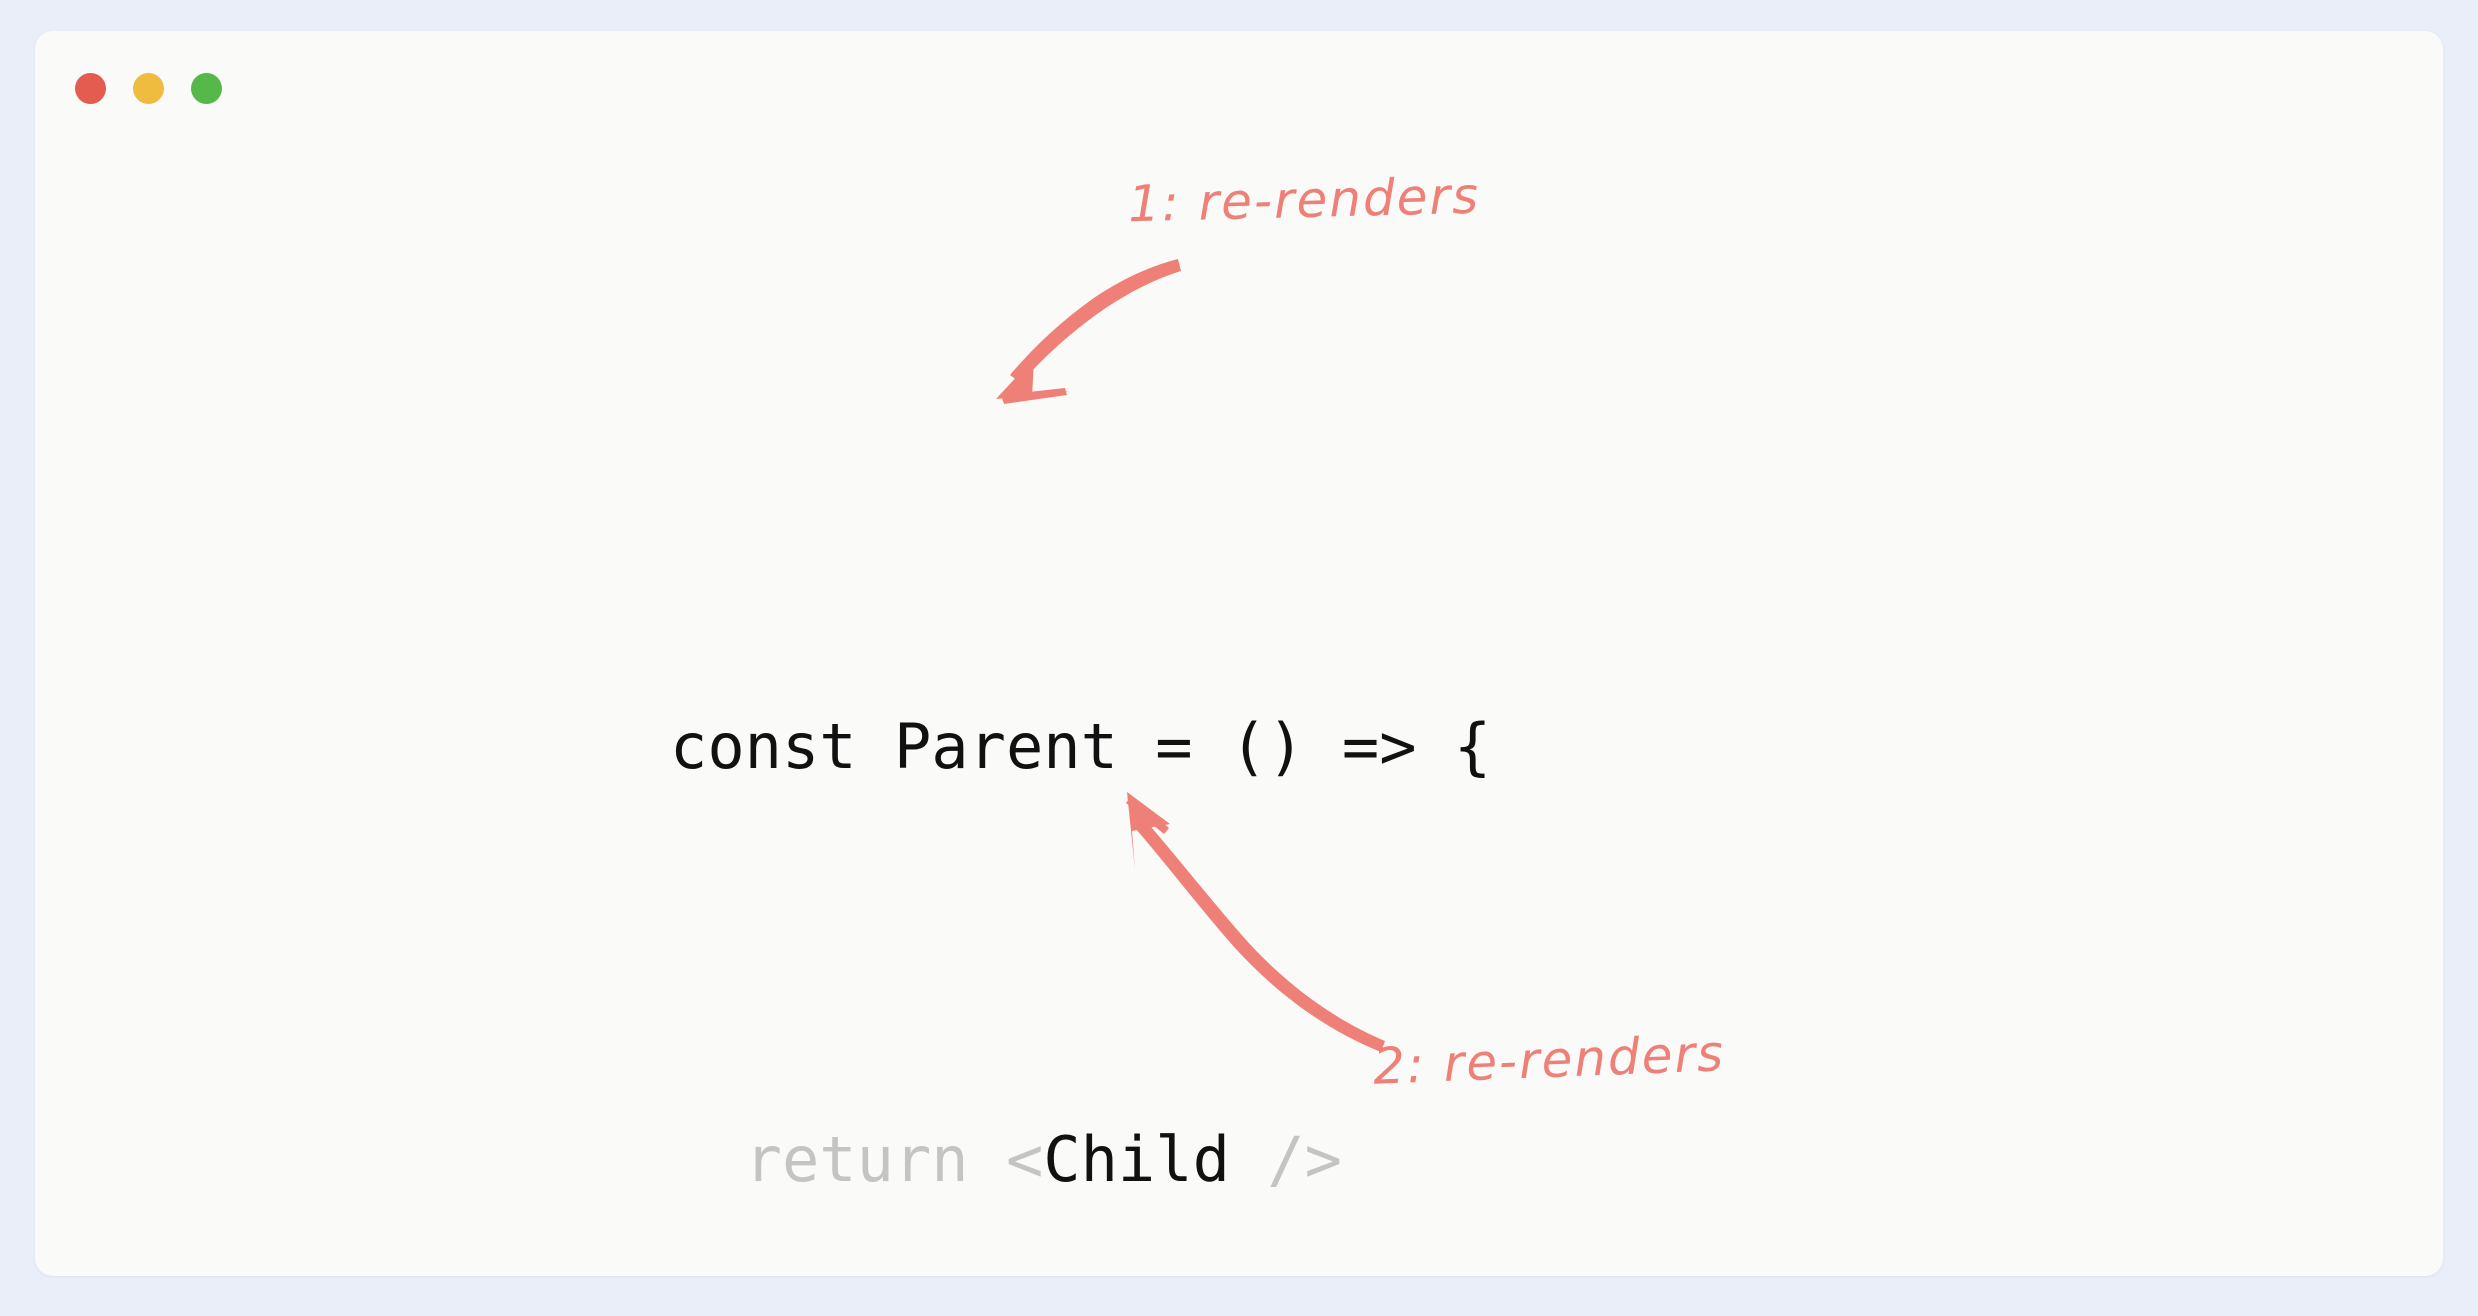  Describe the element at coordinates (1095, 321) in the screenshot. I see `annotation-arrow-1-shaft` at that location.